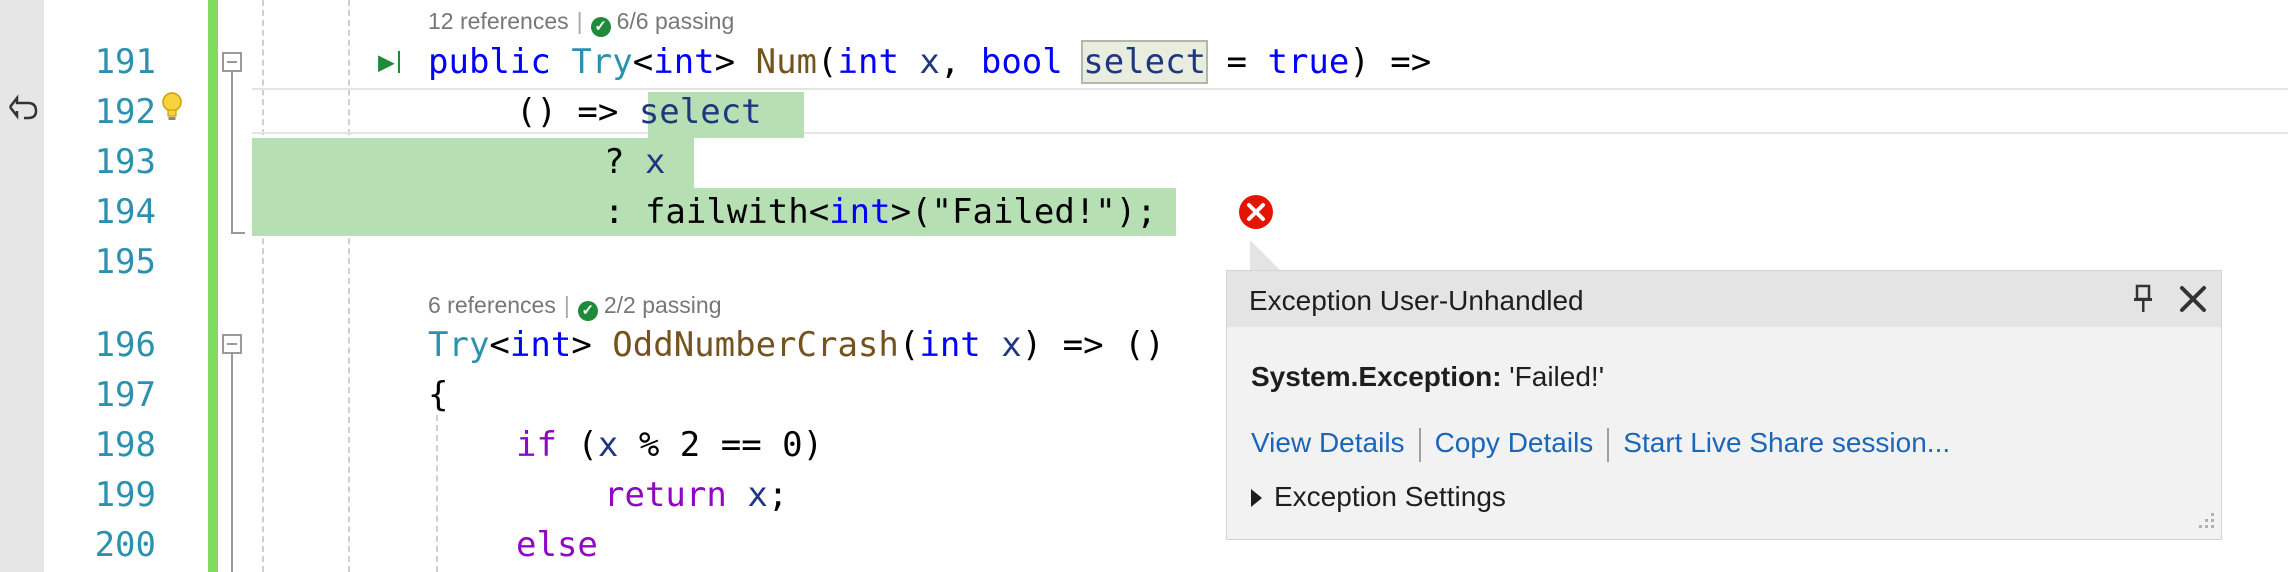  What do you see at coordinates (575, 306) in the screenshot?
I see `codelens: 6 references | ✓ 2/2 passing` at bounding box center [575, 306].